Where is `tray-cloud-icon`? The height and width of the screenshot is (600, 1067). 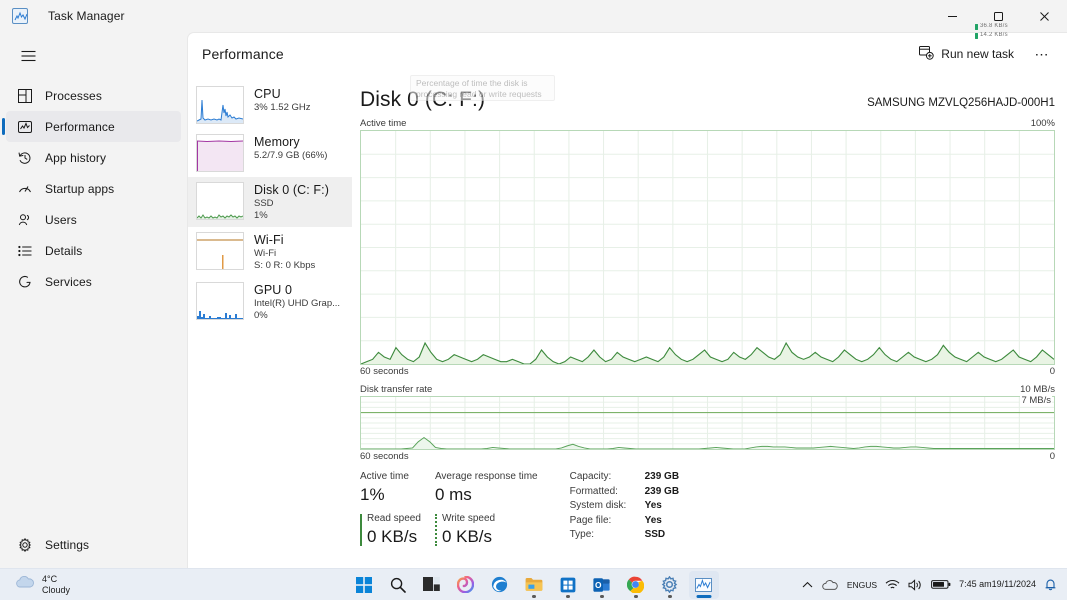
tray-cloud-icon is located at coordinates (830, 585).